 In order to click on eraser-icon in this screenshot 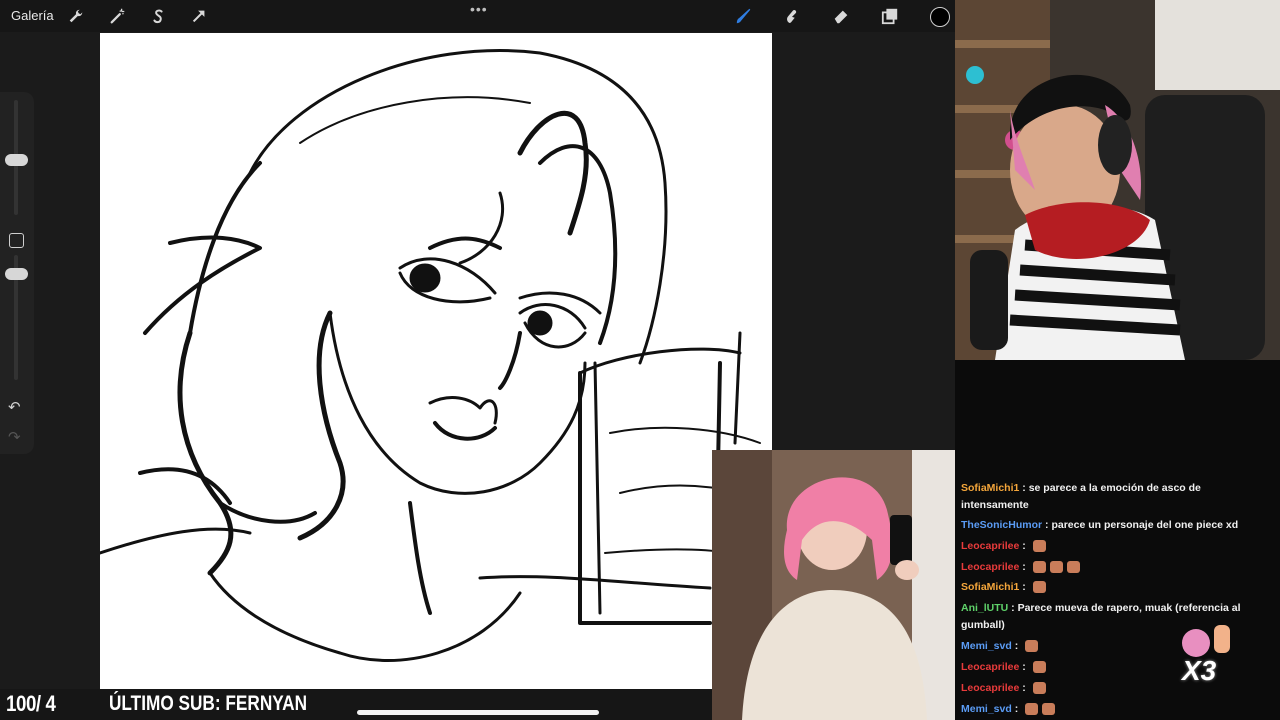, I will do `click(841, 16)`.